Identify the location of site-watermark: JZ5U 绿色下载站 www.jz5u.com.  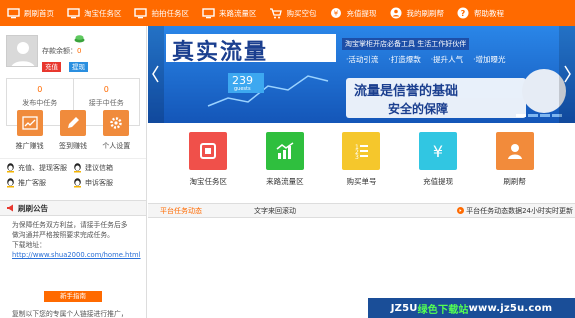
(471, 308).